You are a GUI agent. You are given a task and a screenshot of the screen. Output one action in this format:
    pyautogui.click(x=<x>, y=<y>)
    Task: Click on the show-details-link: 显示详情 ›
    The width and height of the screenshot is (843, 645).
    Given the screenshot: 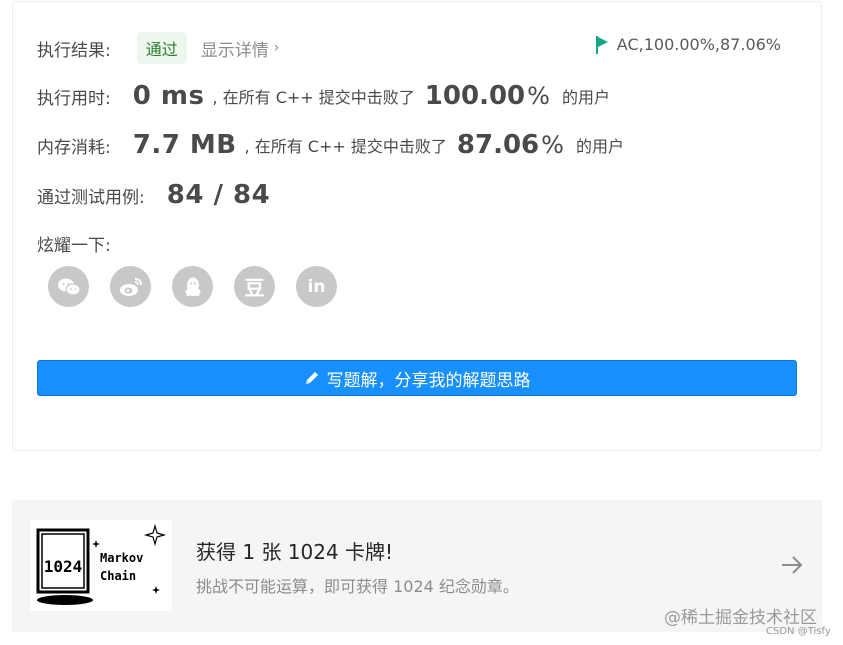 What is the action you would take?
    pyautogui.click(x=240, y=48)
    